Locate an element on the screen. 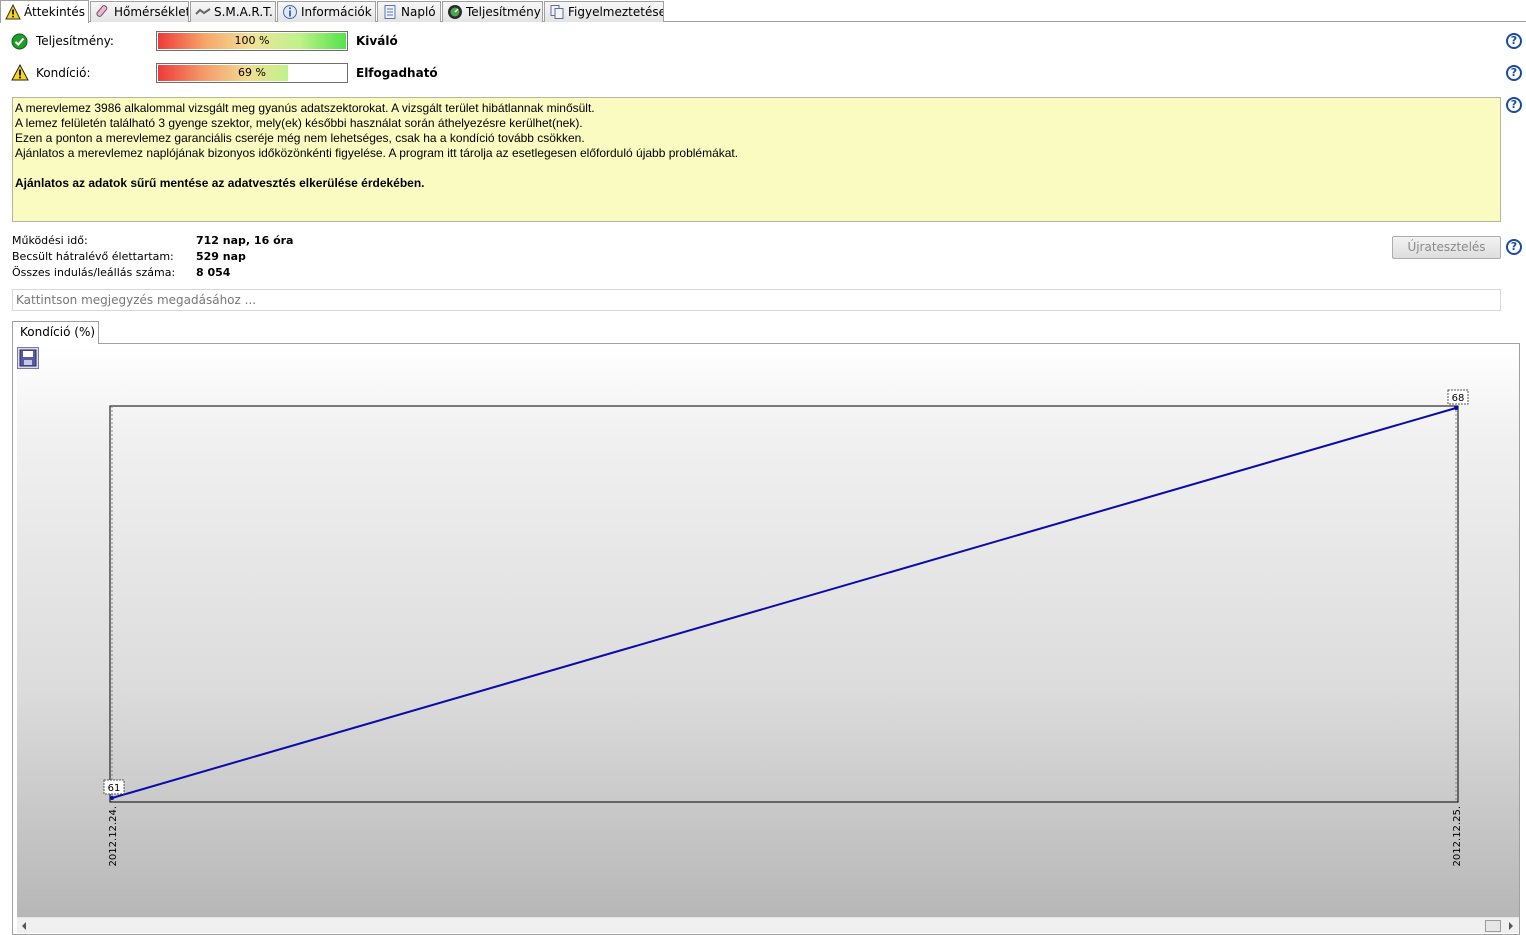 Image resolution: width=1526 pixels, height=935 pixels. data-label: 68 is located at coordinates (1458, 398).